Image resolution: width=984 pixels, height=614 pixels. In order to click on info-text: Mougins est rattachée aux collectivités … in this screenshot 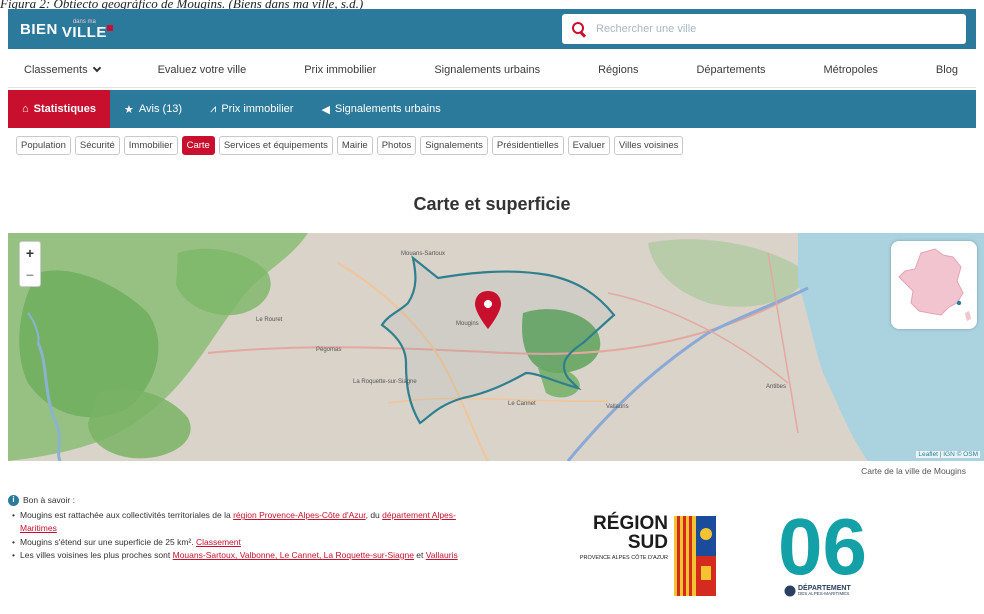, I will do `click(125, 515)`.